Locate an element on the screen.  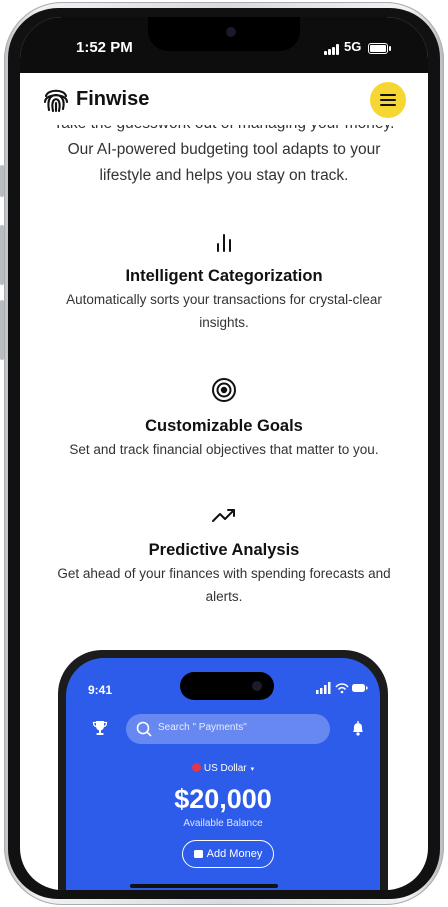
trophy-icon is located at coordinates (100, 728).